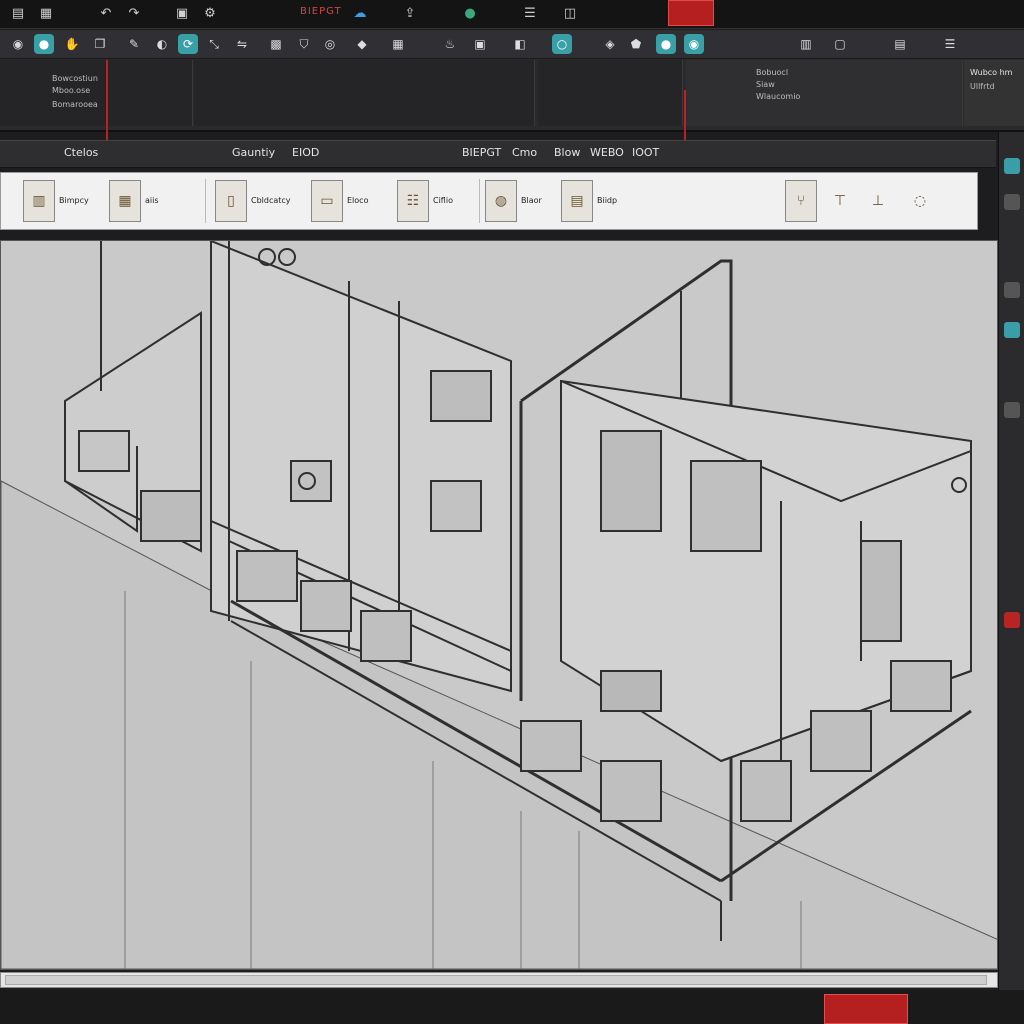 The image size is (1024, 1024). What do you see at coordinates (480, 44) in the screenshot?
I see `cube-icon: ▣` at bounding box center [480, 44].